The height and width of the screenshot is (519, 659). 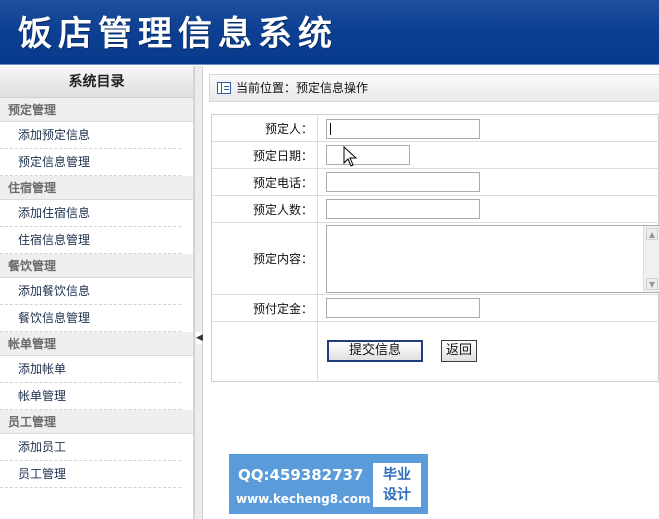 I want to click on watermark-badge-line1: 毕业, so click(x=397, y=475).